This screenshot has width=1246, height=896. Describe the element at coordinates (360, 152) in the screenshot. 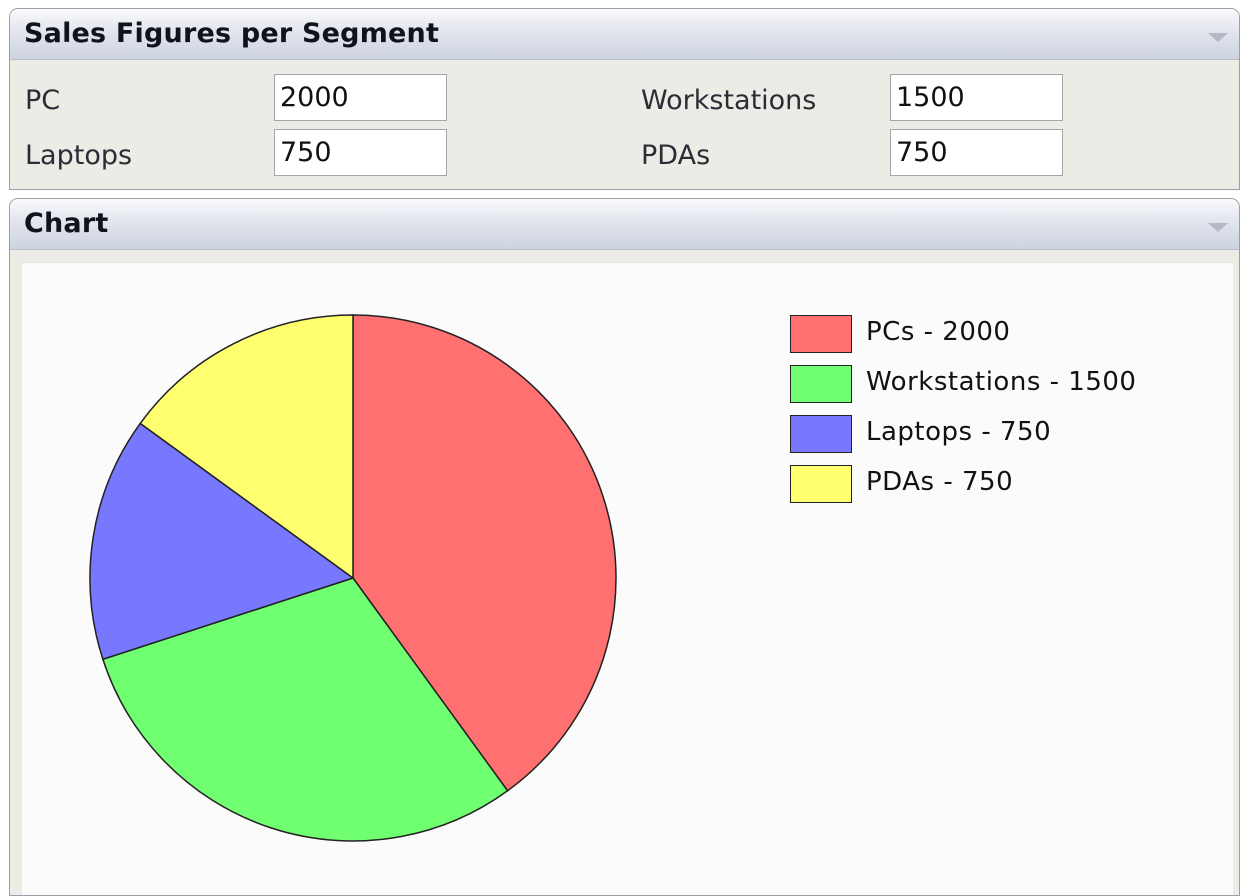

I see `laptops-input` at that location.